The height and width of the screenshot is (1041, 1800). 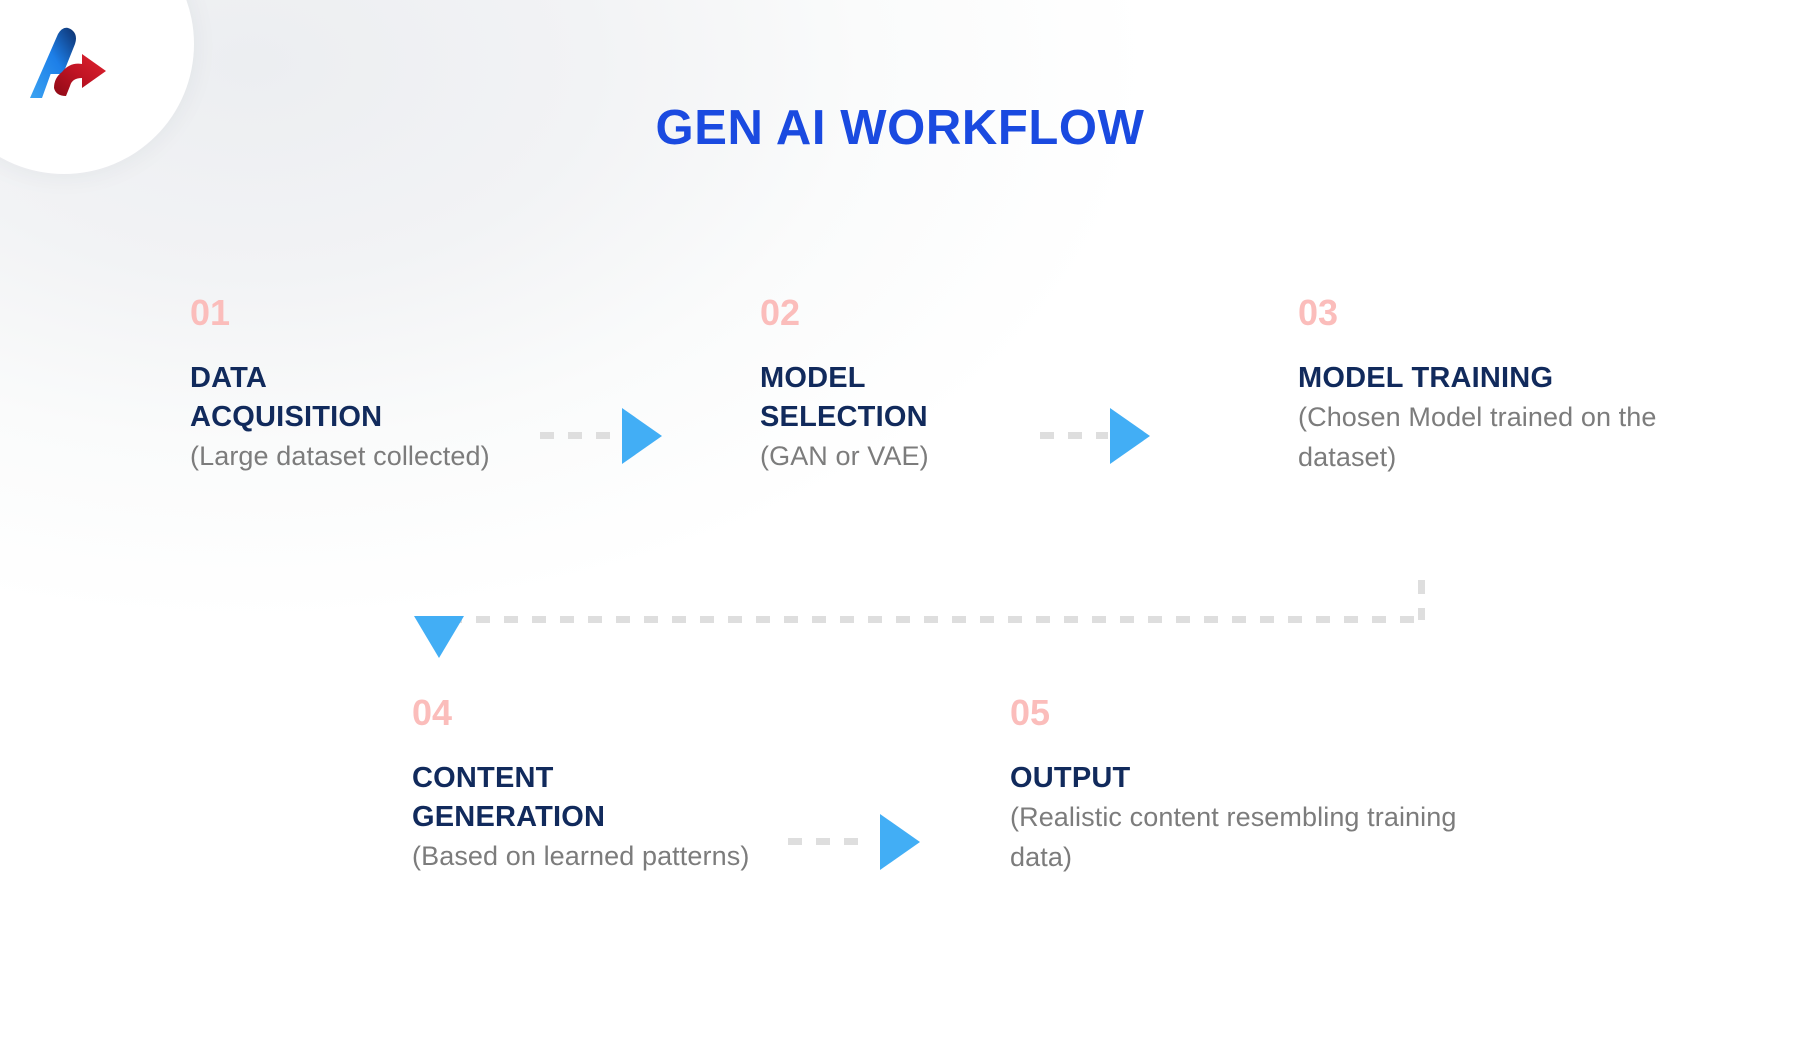 I want to click on step-title-04: CONTENT GENERATION, so click(x=582, y=798).